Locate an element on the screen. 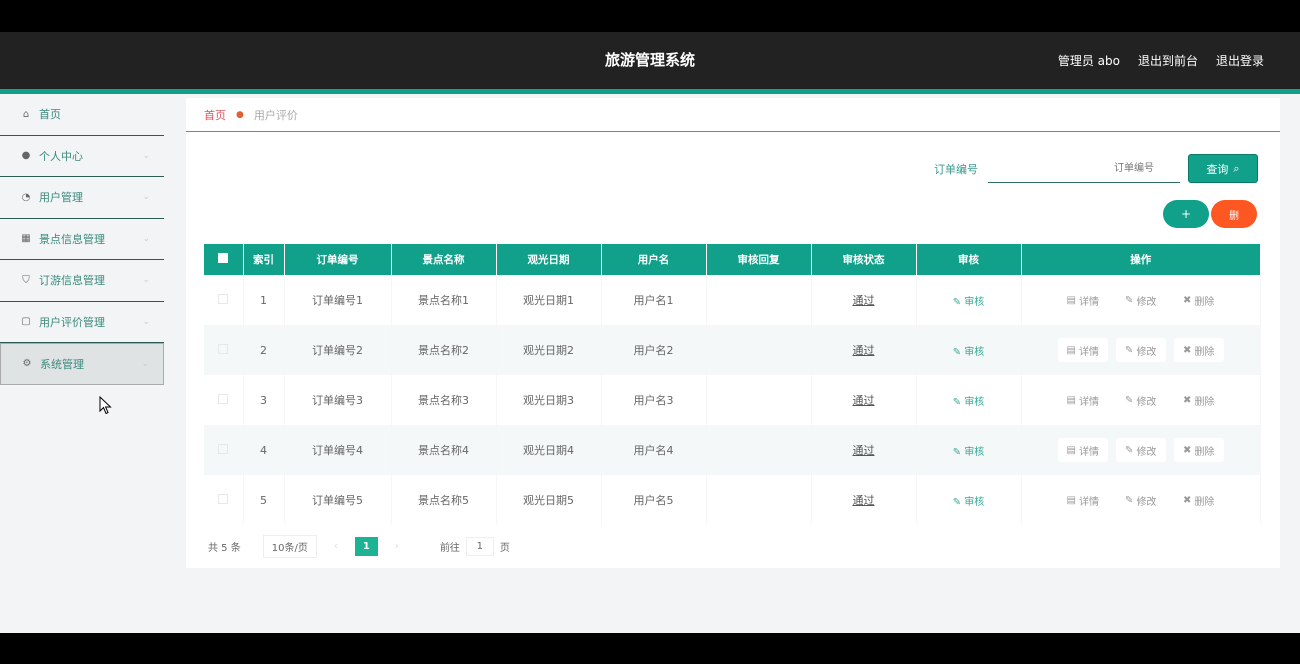  sidebar-item-home: ⌂ 首页 is located at coordinates (82, 115).